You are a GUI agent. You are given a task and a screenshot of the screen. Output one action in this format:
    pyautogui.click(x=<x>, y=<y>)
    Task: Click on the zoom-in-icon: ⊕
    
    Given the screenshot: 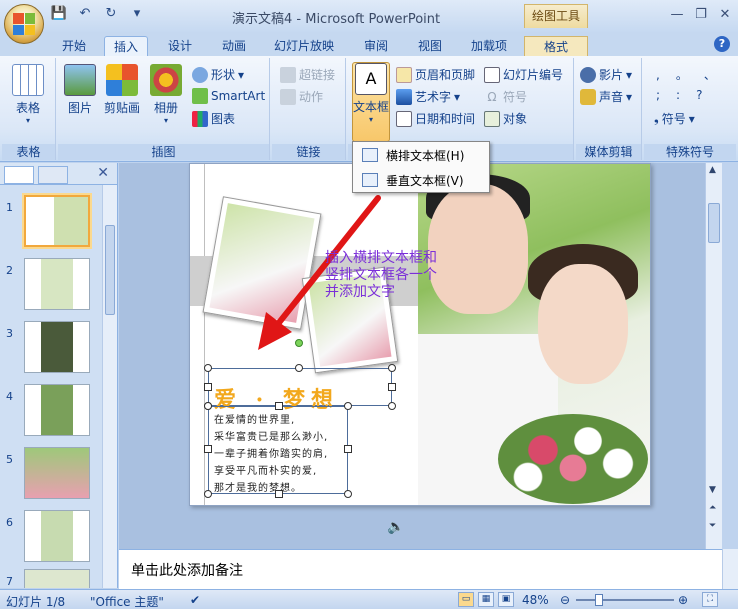 What is the action you would take?
    pyautogui.click(x=683, y=600)
    